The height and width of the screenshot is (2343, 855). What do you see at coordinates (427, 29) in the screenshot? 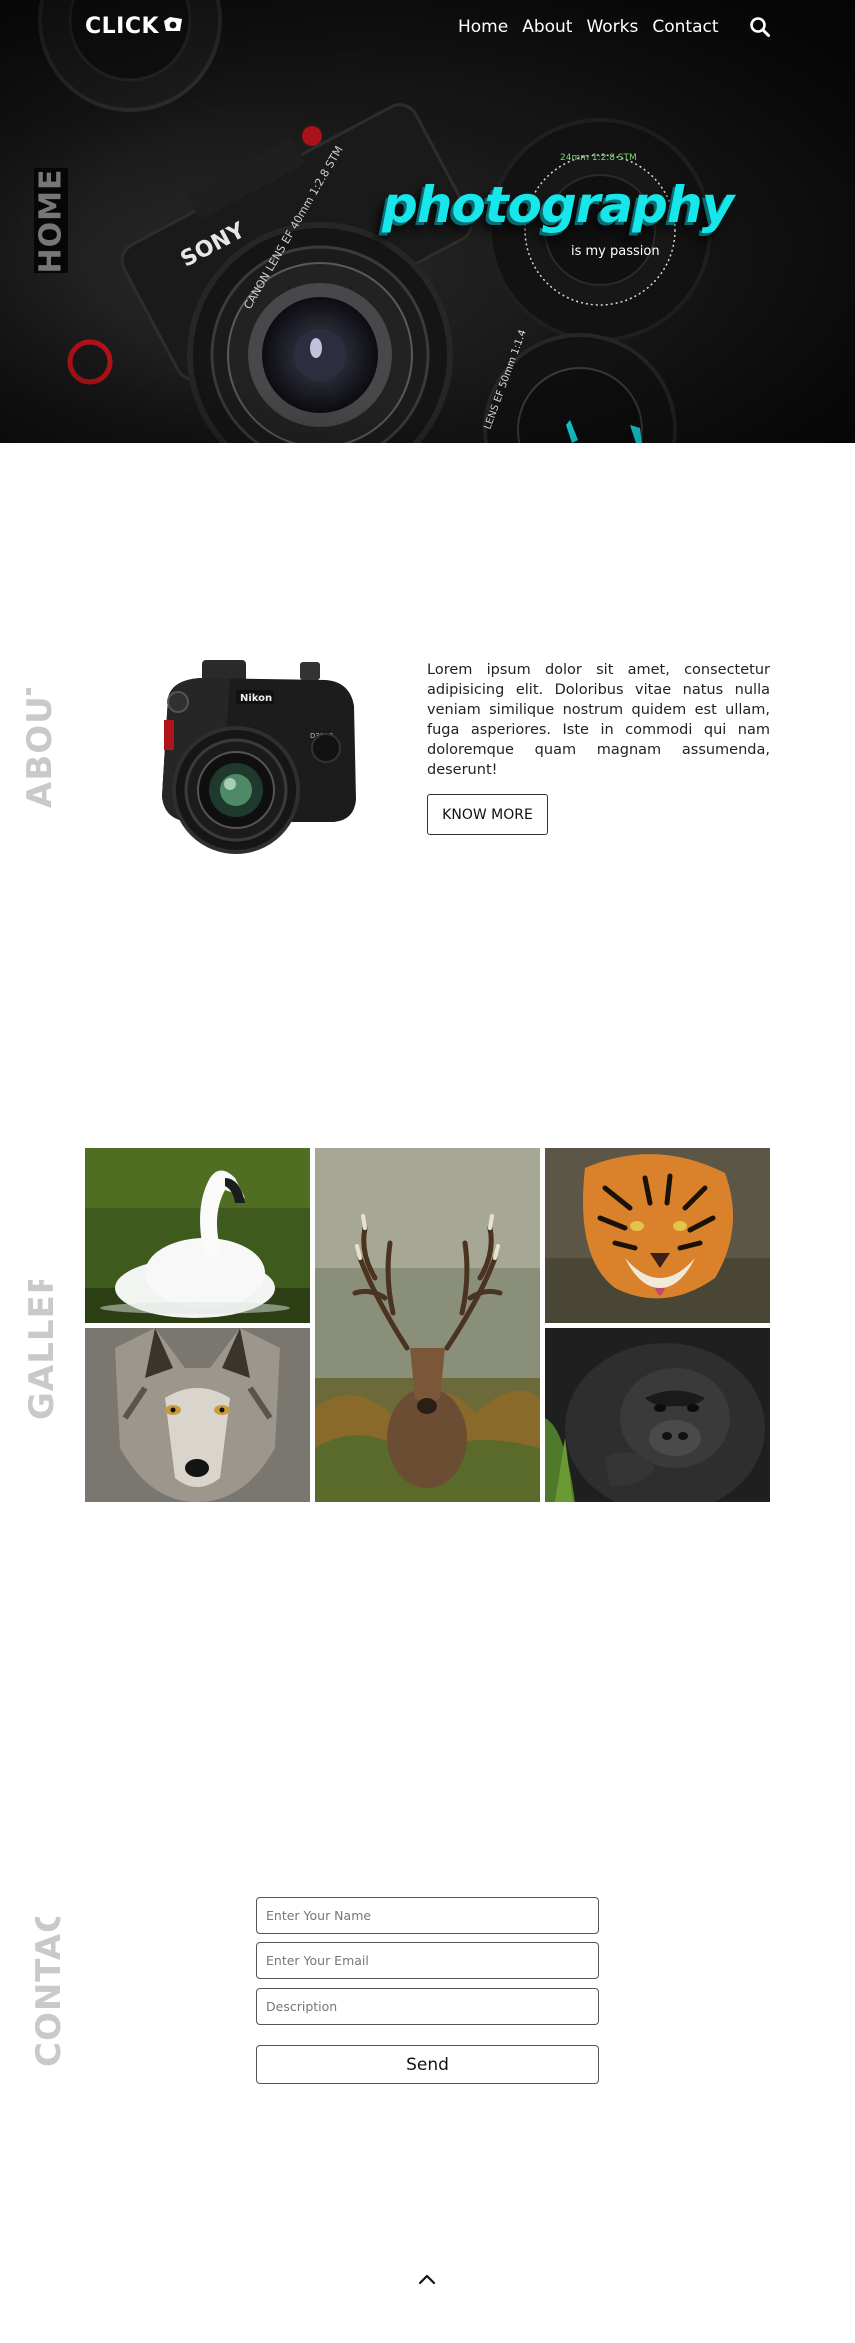
I see `top-navbar: CLICK Home About Works Contact` at bounding box center [427, 29].